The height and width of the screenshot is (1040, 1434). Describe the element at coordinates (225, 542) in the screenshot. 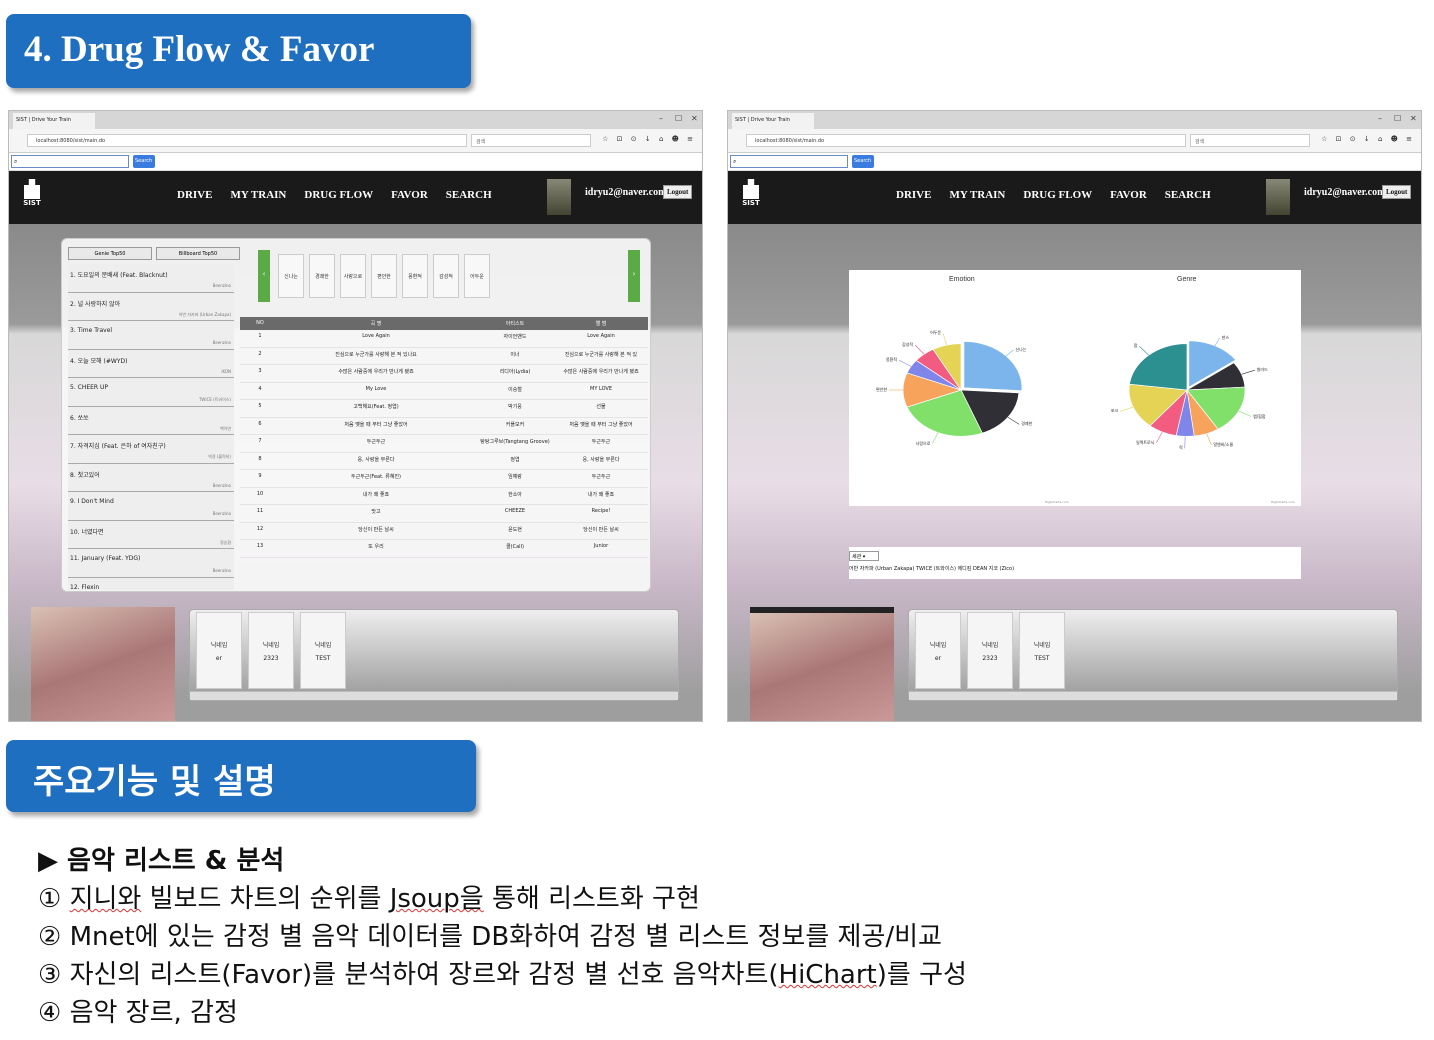

I see `song-artist: 정승환` at that location.